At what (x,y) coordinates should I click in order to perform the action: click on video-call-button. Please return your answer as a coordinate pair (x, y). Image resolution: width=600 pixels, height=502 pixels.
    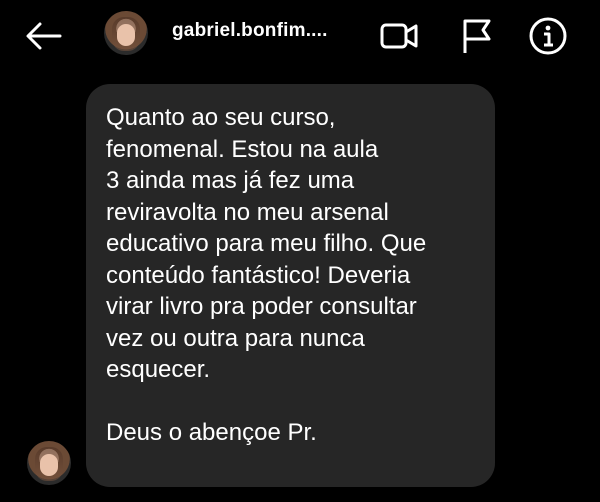
    Looking at the image, I should click on (399, 36).